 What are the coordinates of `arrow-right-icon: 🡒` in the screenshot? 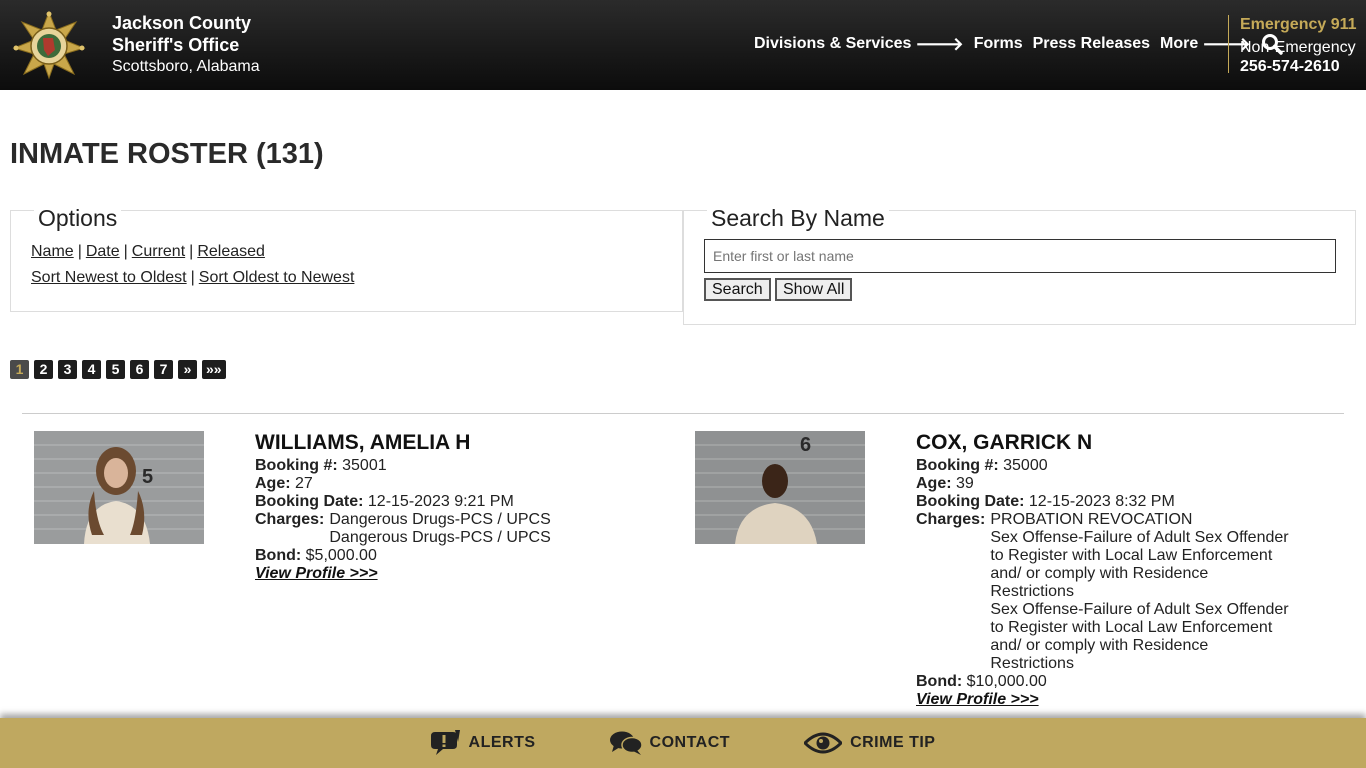 It's located at (939, 43).